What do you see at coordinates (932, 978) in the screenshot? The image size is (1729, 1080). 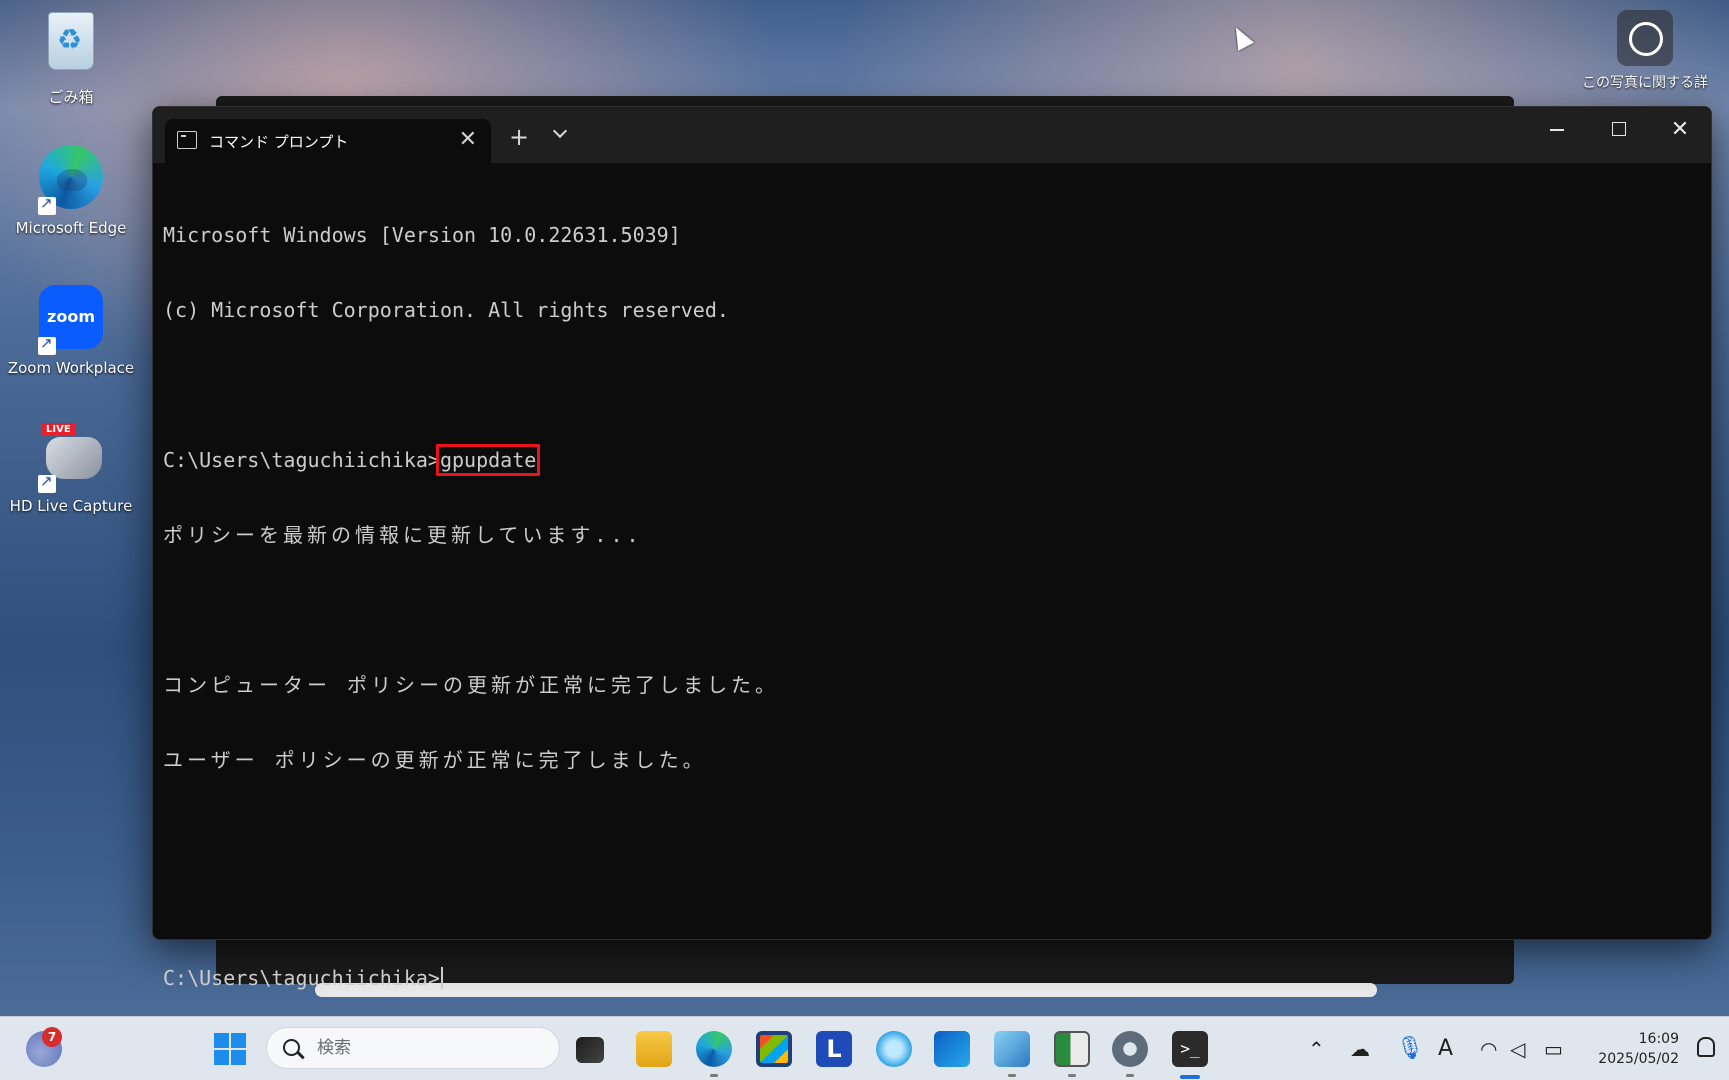 I see `console-input-line: C:\Users\taguchiichika>` at bounding box center [932, 978].